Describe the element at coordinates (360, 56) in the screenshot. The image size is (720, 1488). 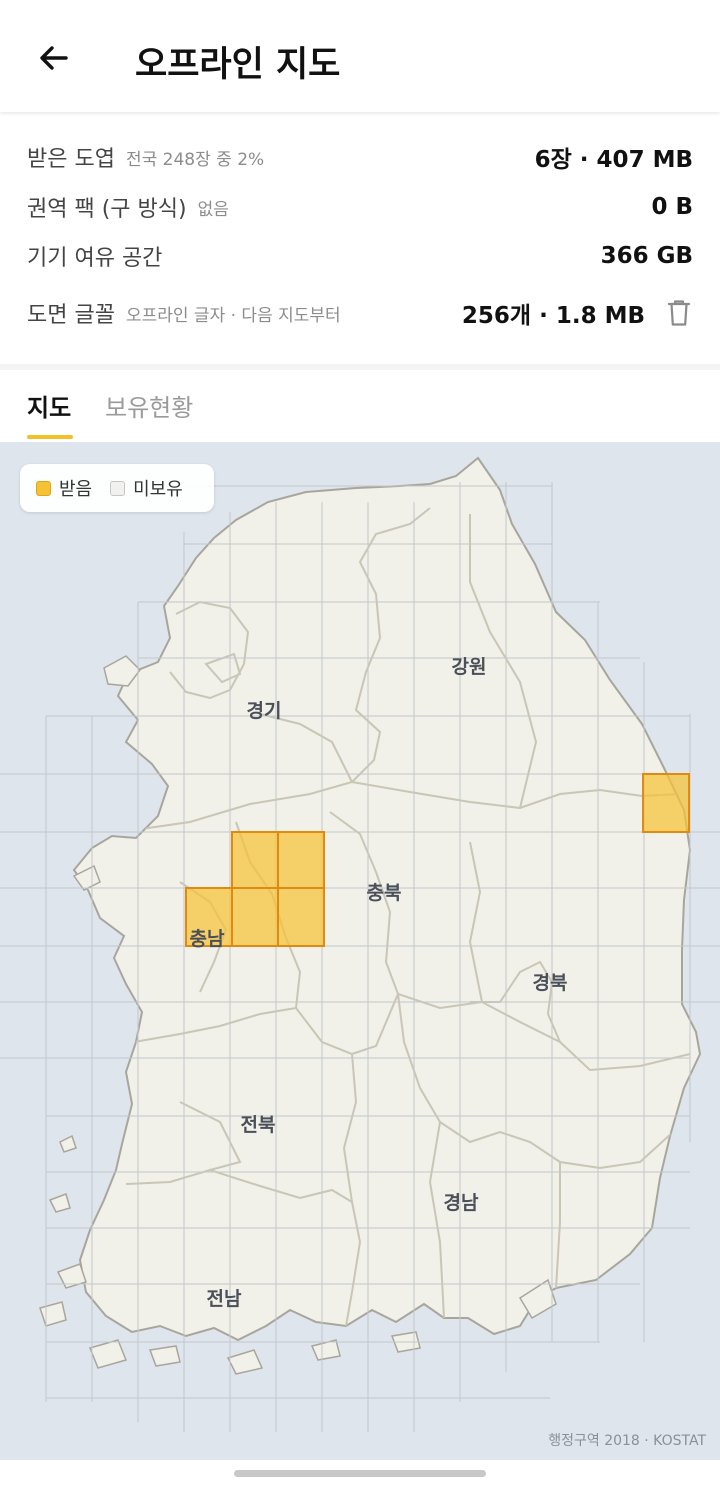
I see `app-bar: 오프라인 지도` at that location.